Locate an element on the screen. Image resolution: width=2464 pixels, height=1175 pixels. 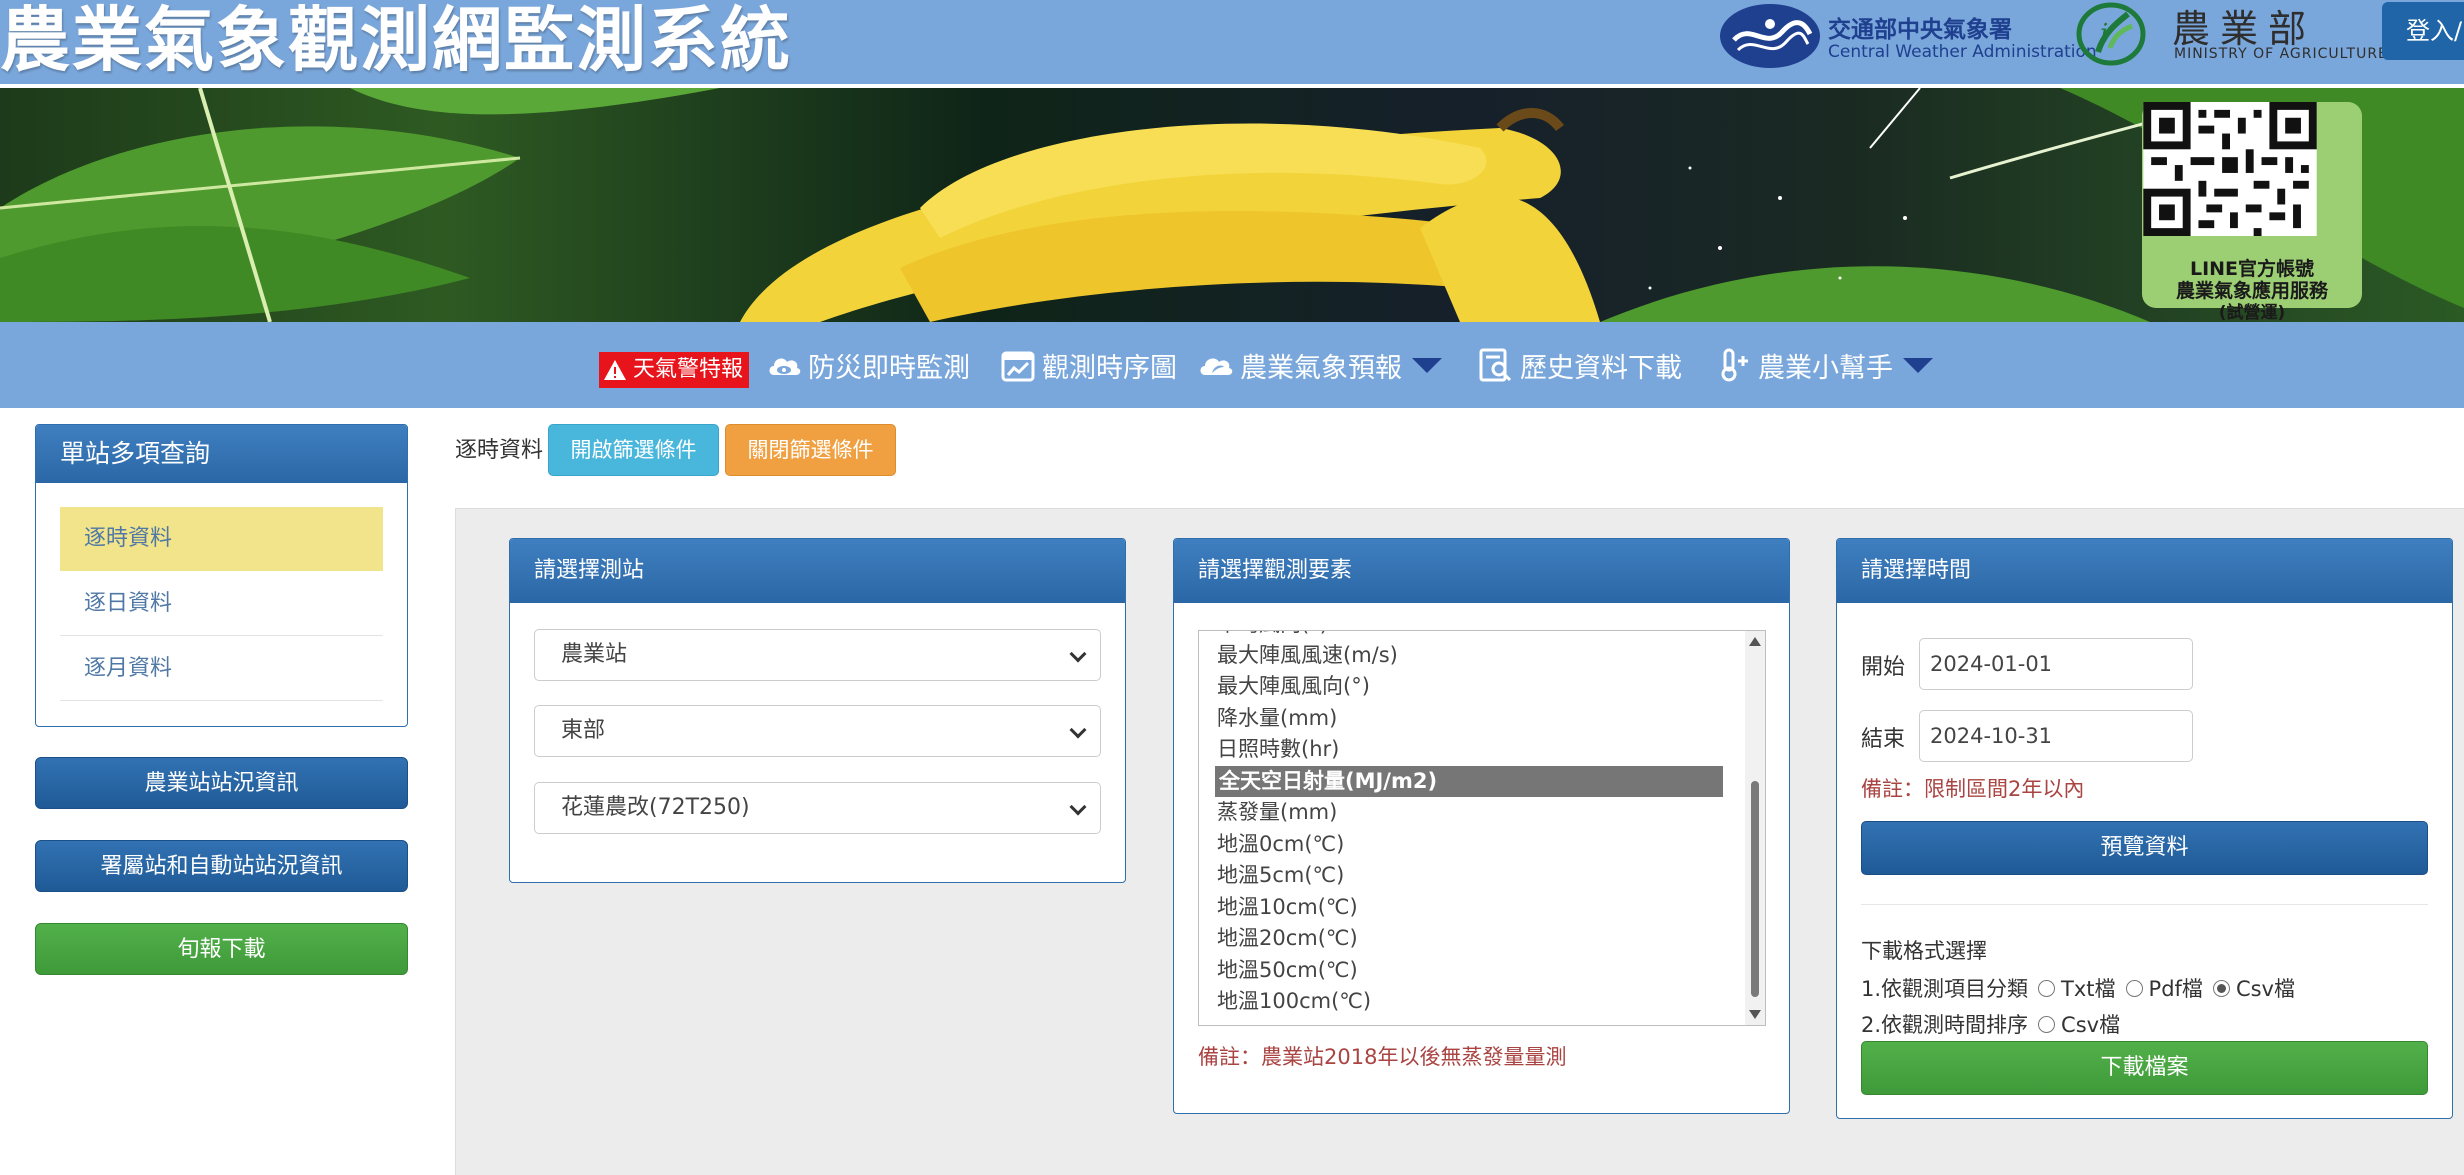
list-option-selected: 全天空日射量(MJ/m2) is located at coordinates (1469, 781).